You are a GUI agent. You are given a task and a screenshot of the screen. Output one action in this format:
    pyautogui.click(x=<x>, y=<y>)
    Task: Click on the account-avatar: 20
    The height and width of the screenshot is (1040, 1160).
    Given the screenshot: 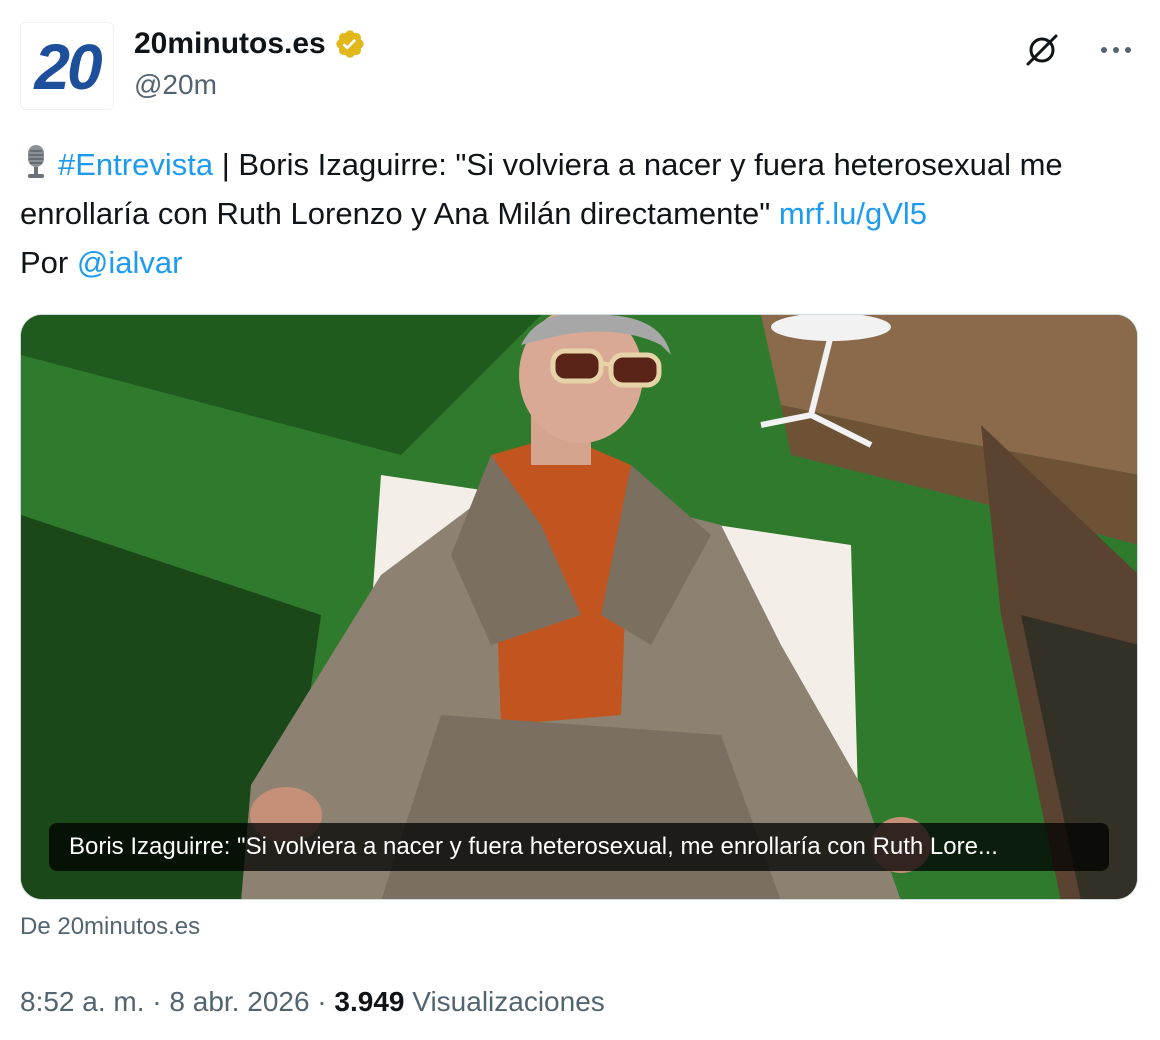 What is the action you would take?
    pyautogui.click(x=67, y=66)
    